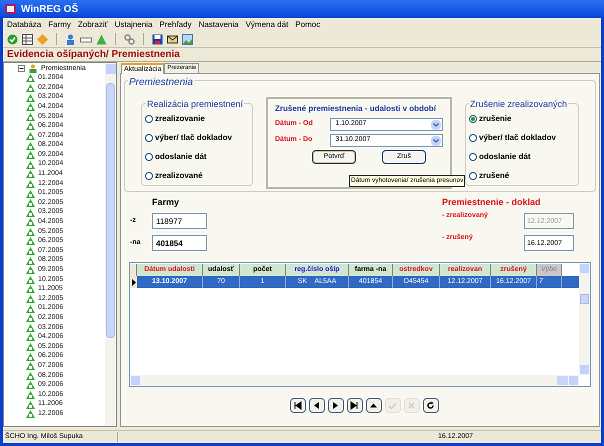 The image size is (604, 446). What do you see at coordinates (218, 24) in the screenshot?
I see `menu-item: Nastavenia` at bounding box center [218, 24].